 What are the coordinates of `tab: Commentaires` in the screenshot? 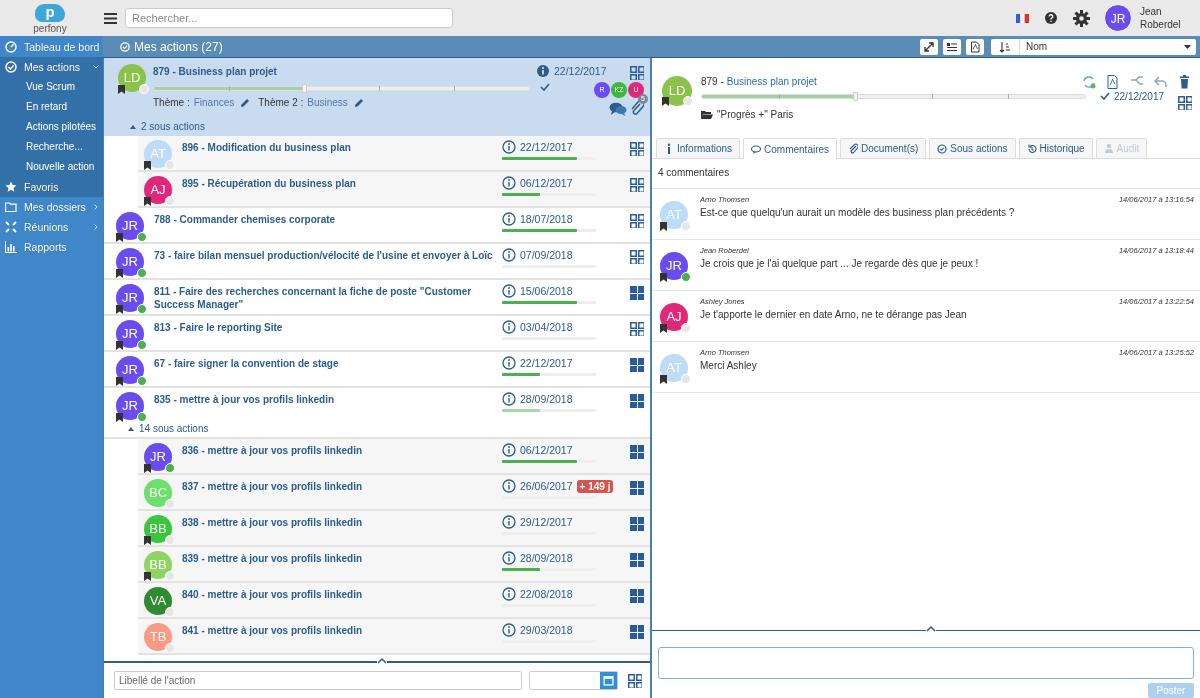 It's located at (790, 148).